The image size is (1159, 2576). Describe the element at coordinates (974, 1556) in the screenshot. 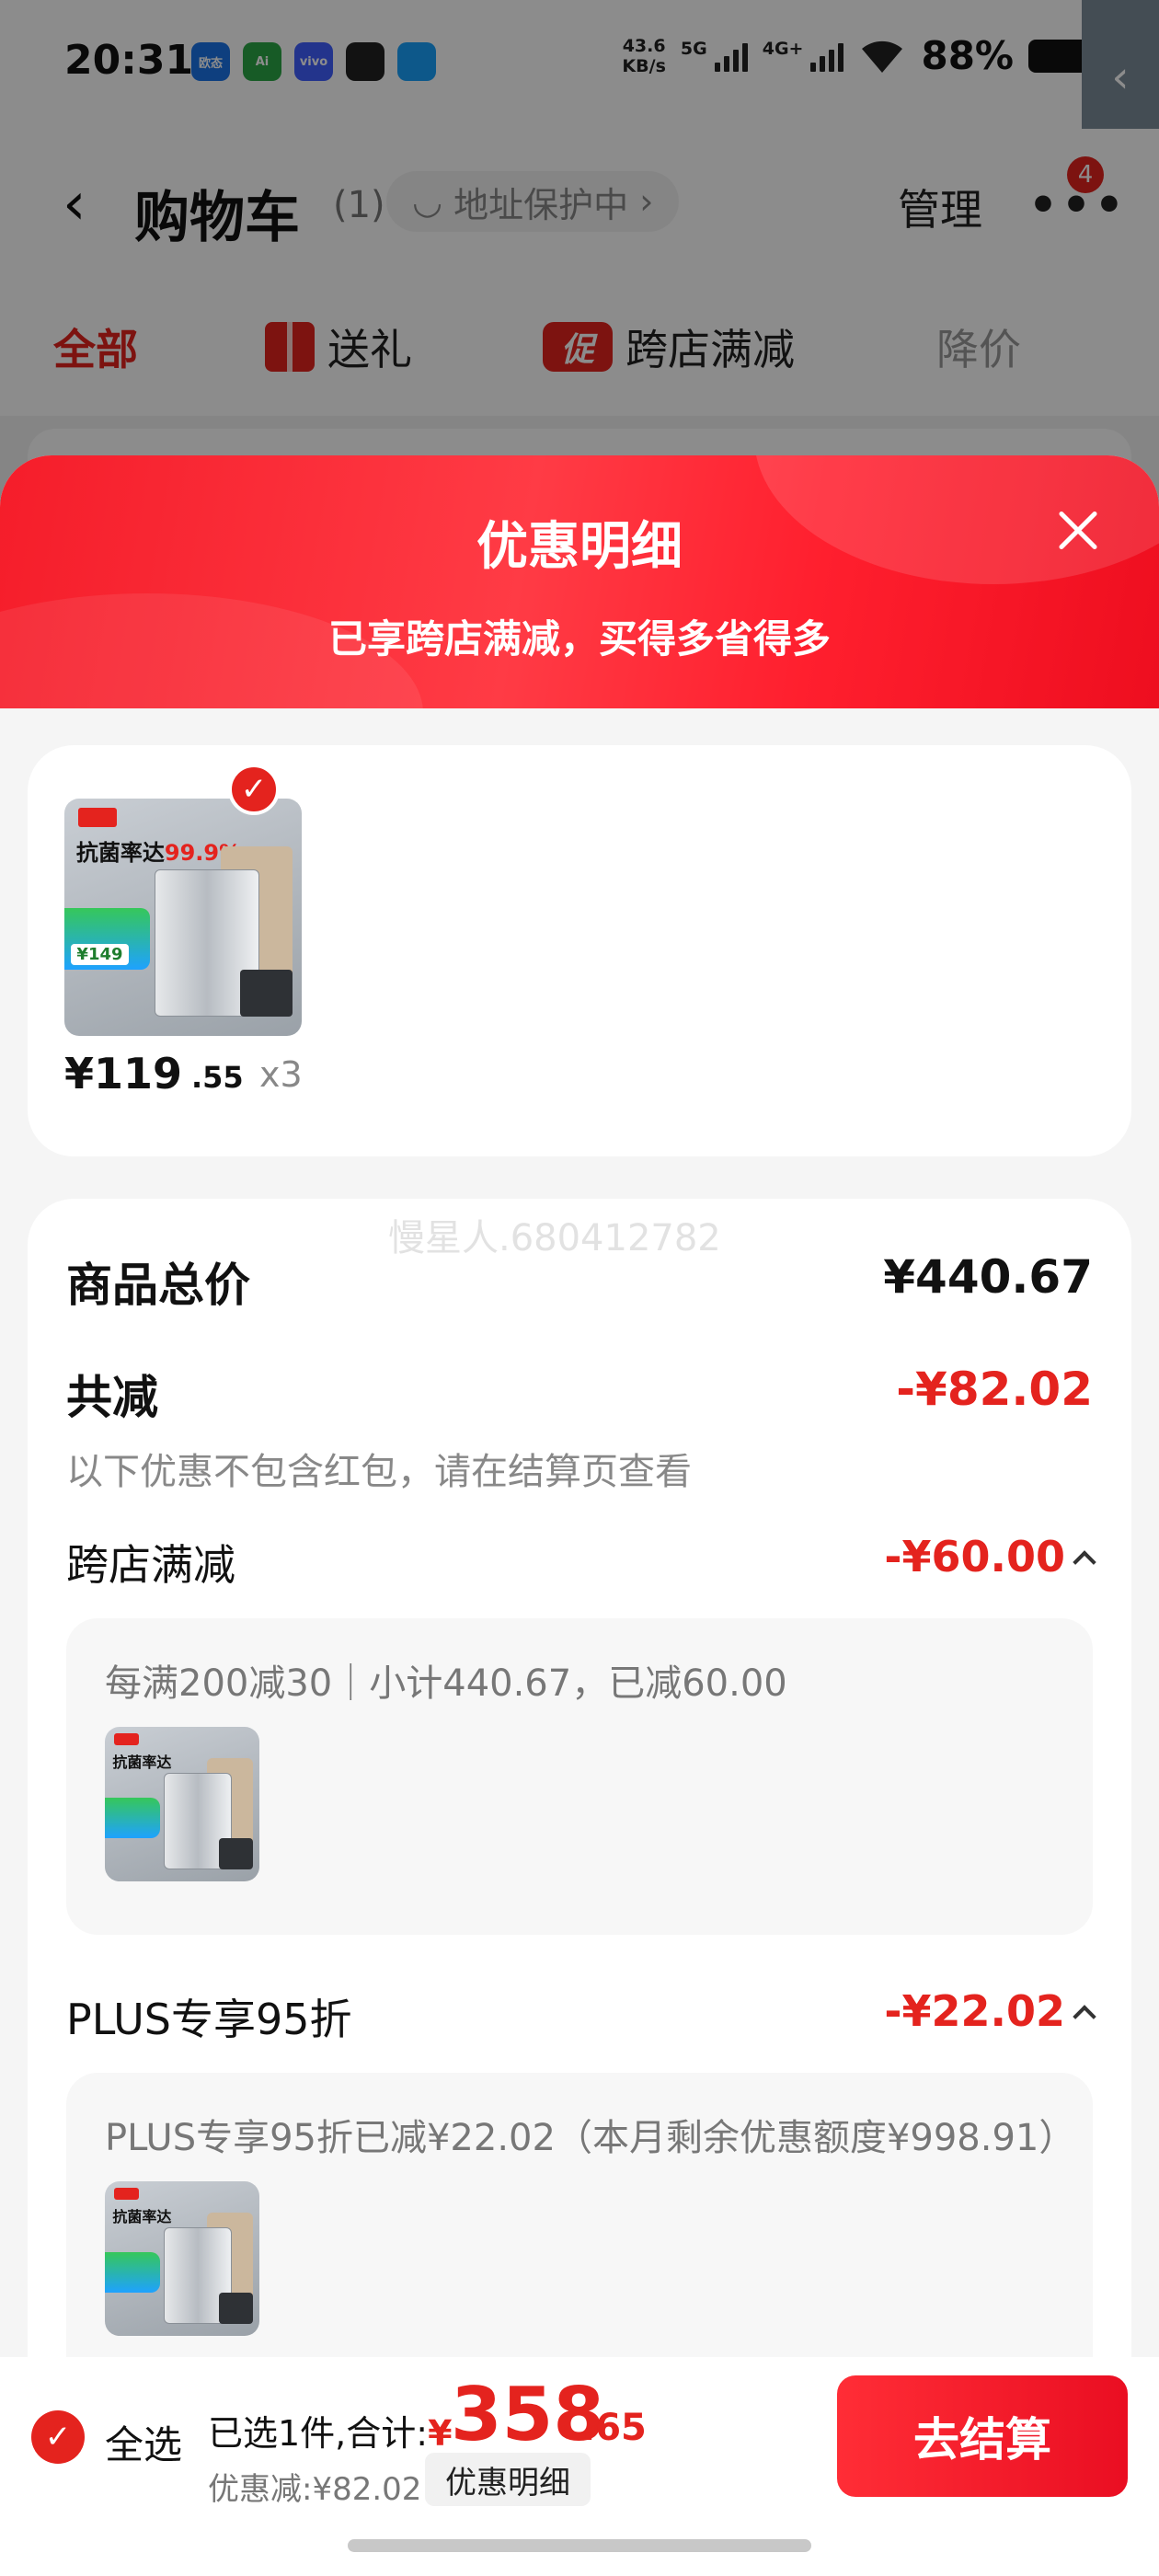

I see `cross-store-amount: -¥60.00` at that location.